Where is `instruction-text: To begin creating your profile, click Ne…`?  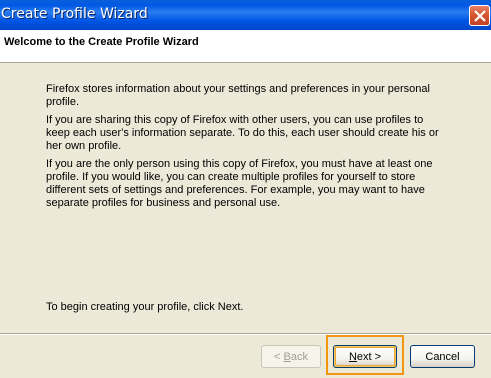
instruction-text: To begin creating your profile, click Ne… is located at coordinates (145, 307).